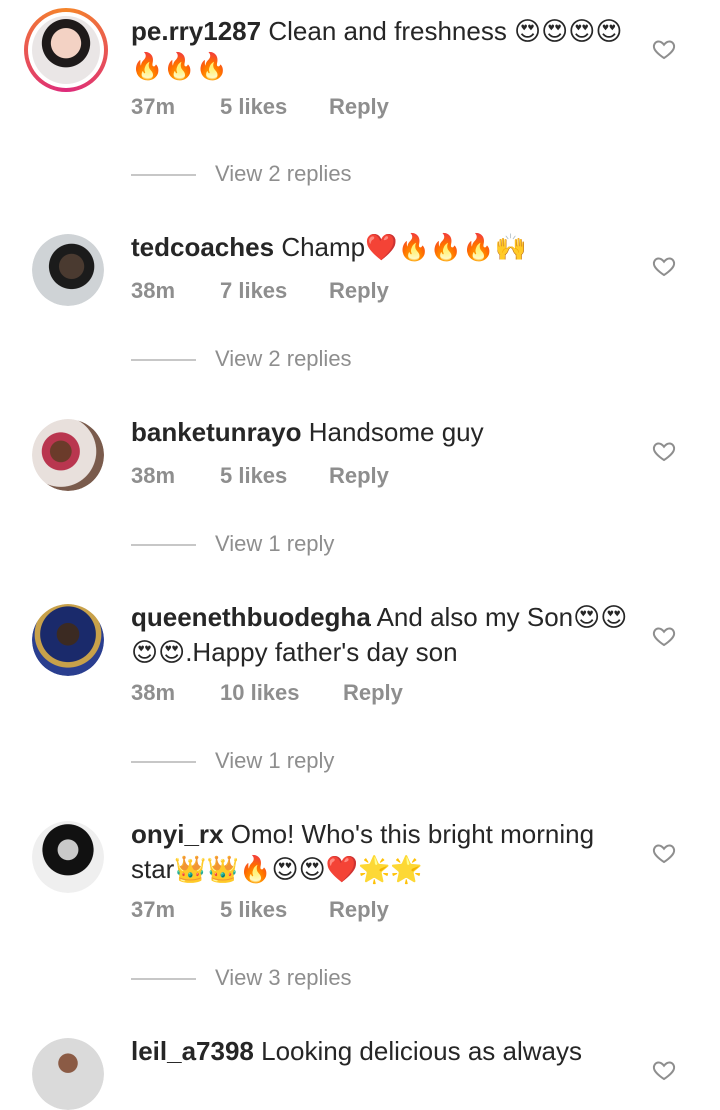 The image size is (720, 1110). I want to click on comment-text: Looking delicious as always, so click(421, 1051).